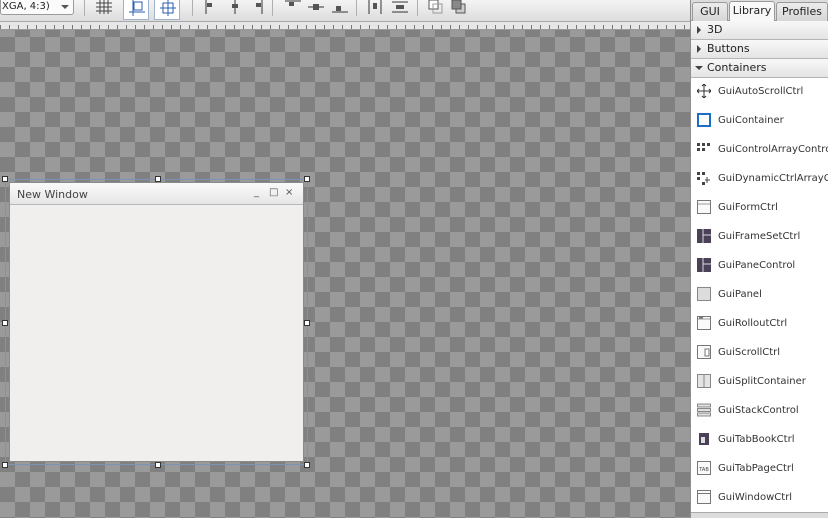  I want to click on list-item: GuiFormCtrl, so click(759, 208).